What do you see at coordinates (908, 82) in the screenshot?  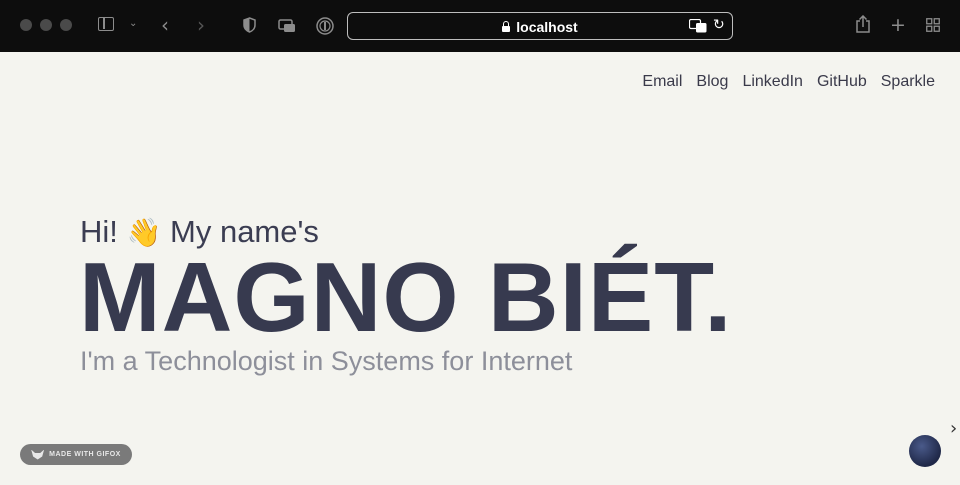 I see `nav-link-sparkle: Sparkle` at bounding box center [908, 82].